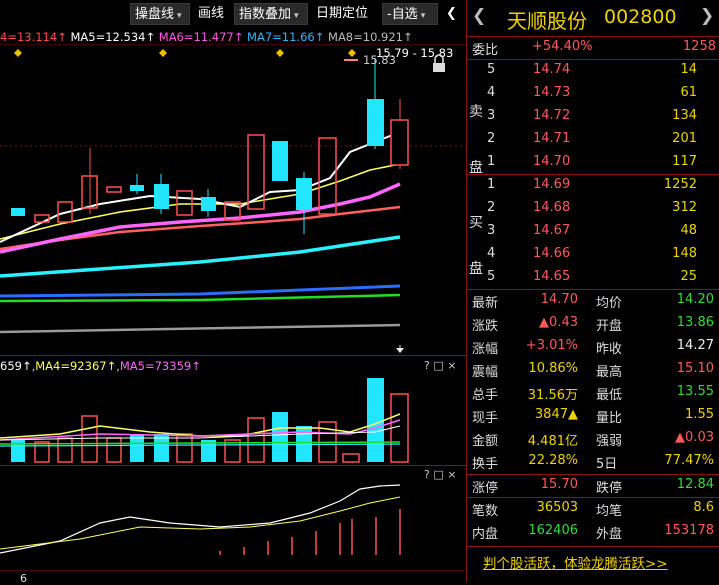  I want to click on volume-ma4-line, so click(200, 426).